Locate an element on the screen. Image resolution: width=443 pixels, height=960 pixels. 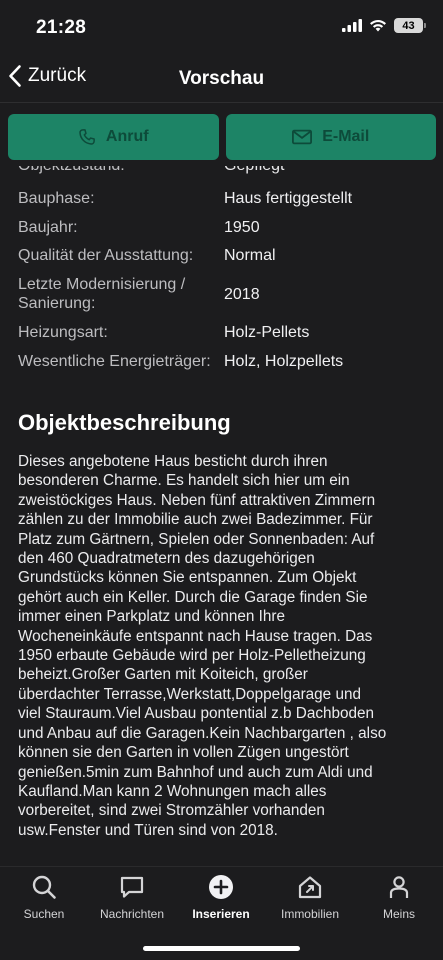
detail-value: Gepflegt is located at coordinates (254, 170).